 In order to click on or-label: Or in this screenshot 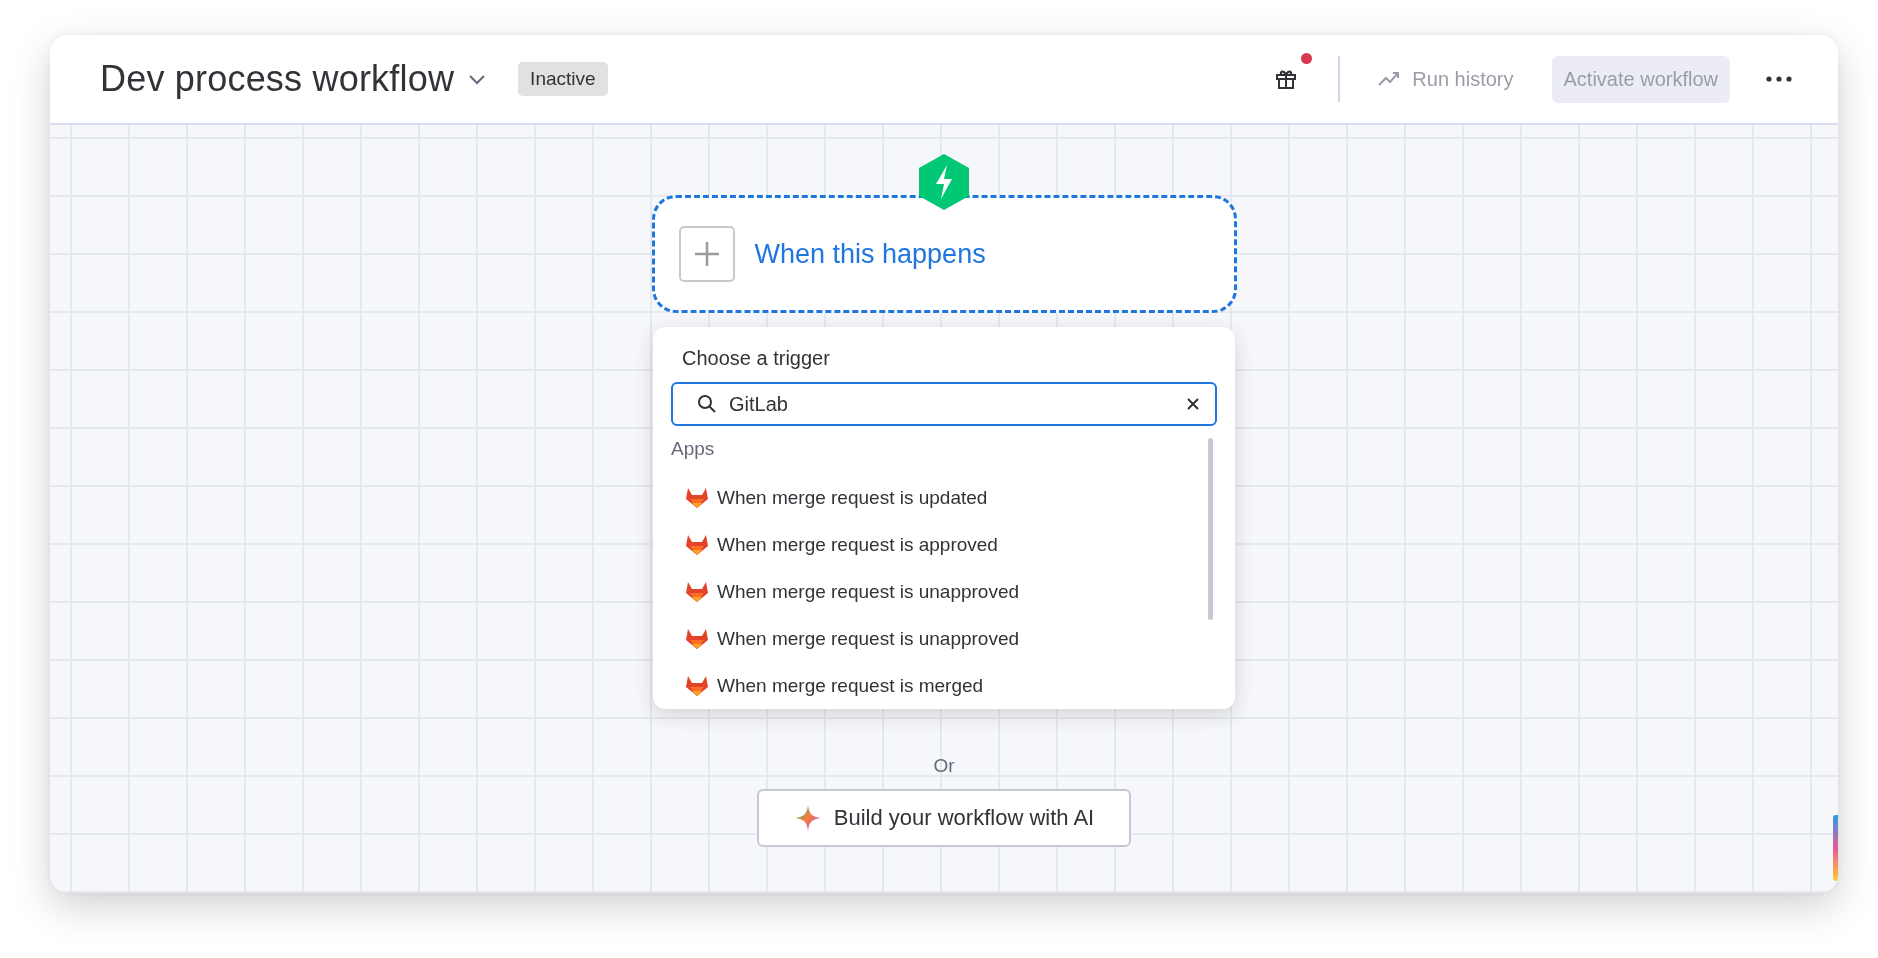, I will do `click(944, 766)`.